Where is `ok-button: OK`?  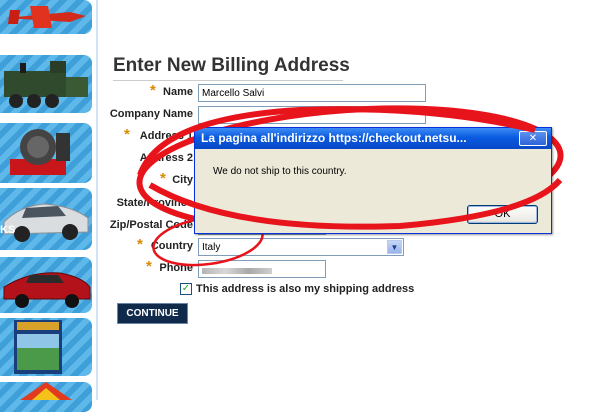 ok-button: OK is located at coordinates (502, 214).